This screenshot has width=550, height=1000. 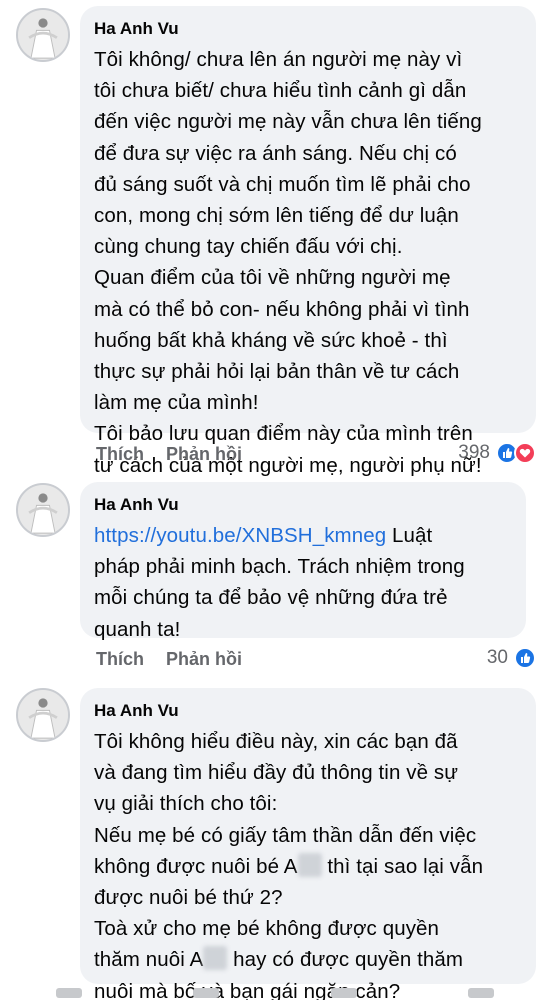 I want to click on reaction-summary: 30, so click(x=511, y=658).